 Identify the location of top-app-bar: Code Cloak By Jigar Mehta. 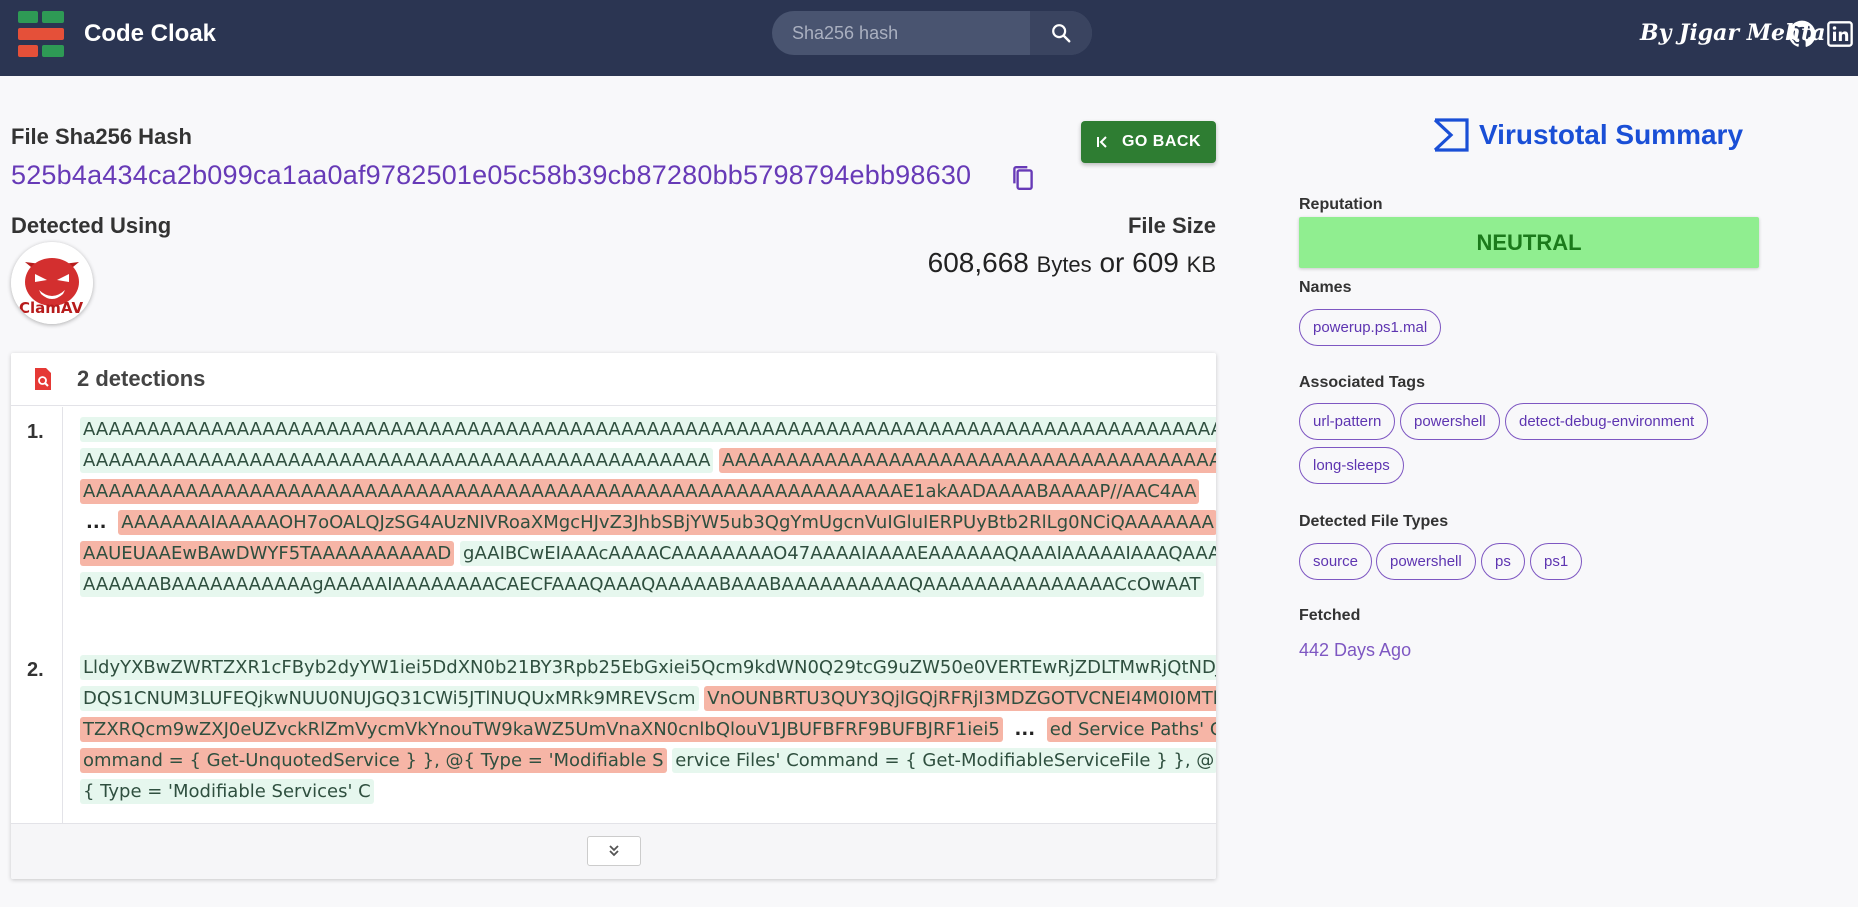
(929, 38).